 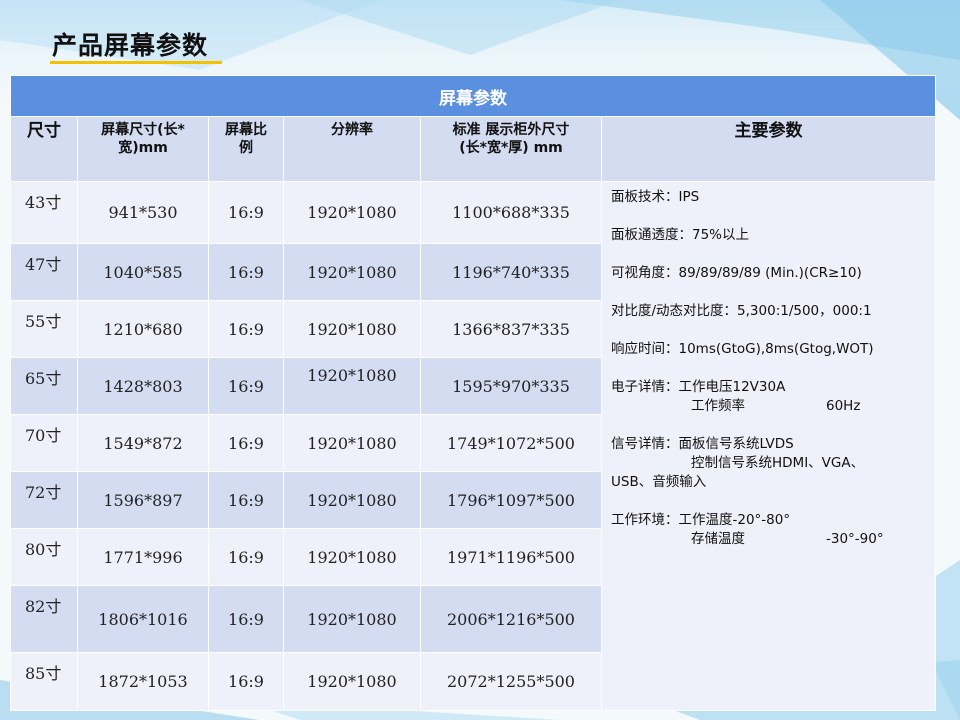 What do you see at coordinates (143, 443) in the screenshot?
I see `cell-screen: 1549*872` at bounding box center [143, 443].